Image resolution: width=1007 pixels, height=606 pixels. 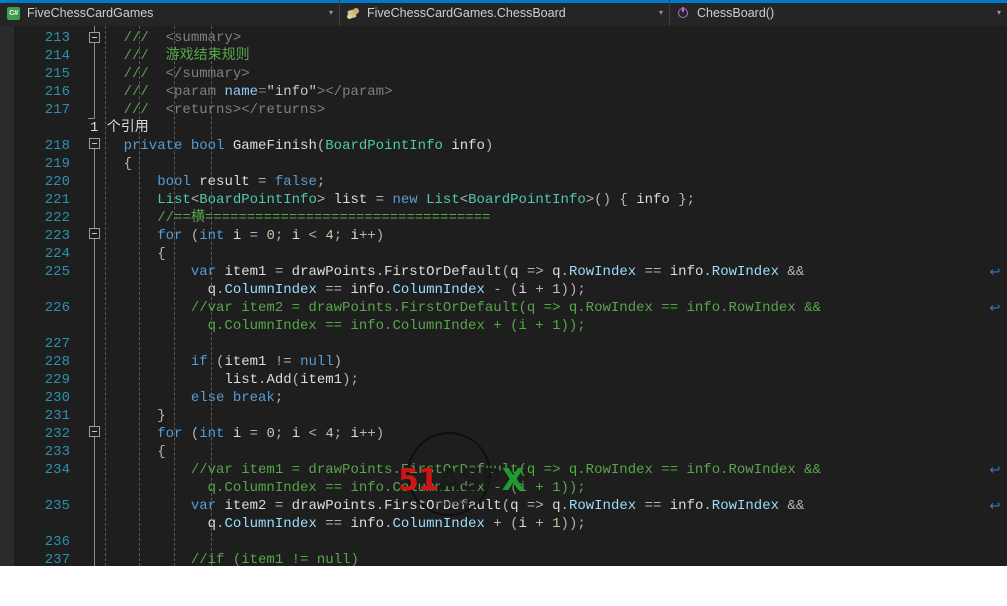 What do you see at coordinates (353, 13) in the screenshot?
I see `class-icon` at bounding box center [353, 13].